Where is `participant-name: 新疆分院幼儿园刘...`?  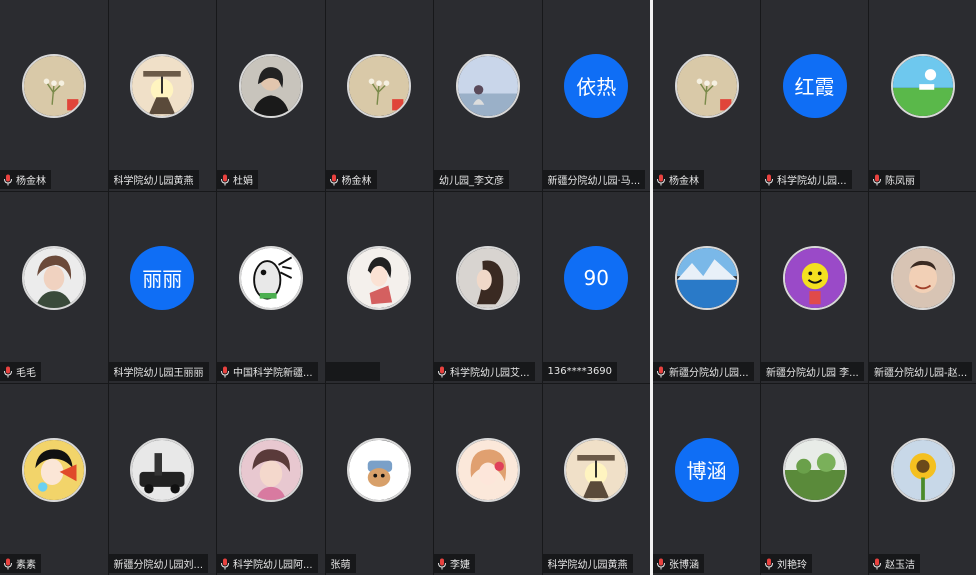
participant-name: 新疆分院幼儿园刘... is located at coordinates (158, 565).